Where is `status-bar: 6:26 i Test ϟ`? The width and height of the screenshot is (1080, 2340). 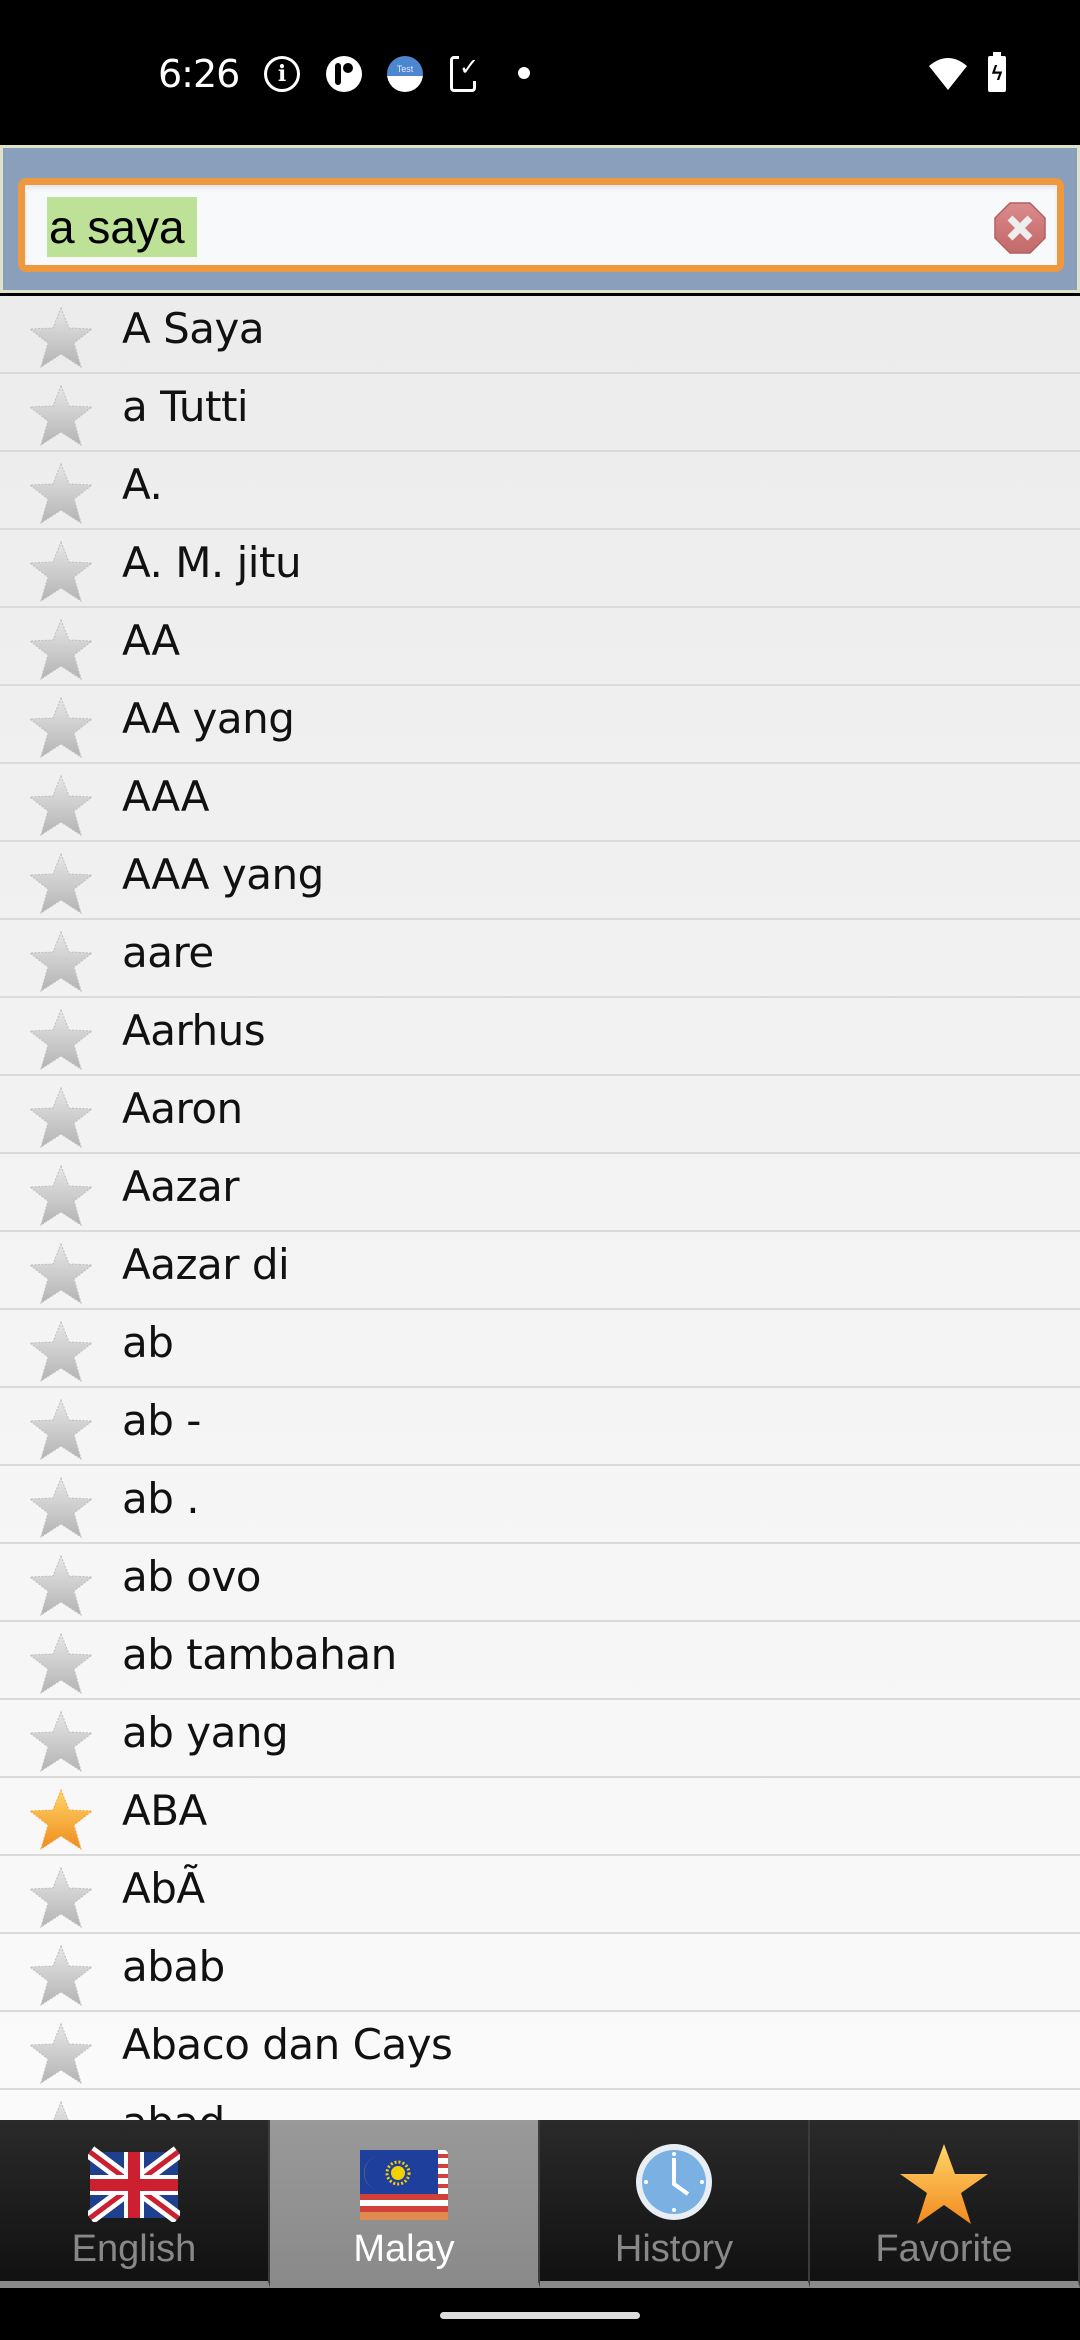
status-bar: 6:26 i Test ϟ is located at coordinates (540, 72).